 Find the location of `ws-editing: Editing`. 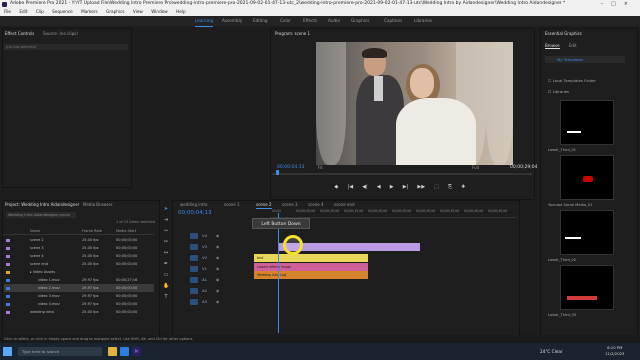

ws-editing: Editing is located at coordinates (260, 21).